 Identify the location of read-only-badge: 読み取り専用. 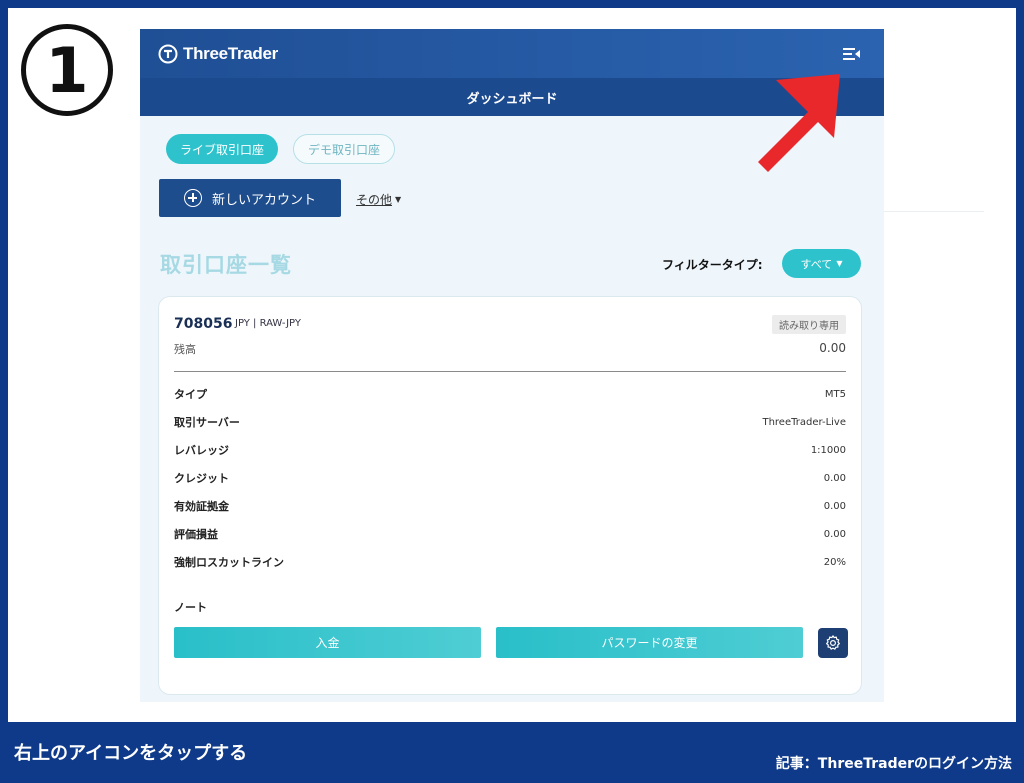
(809, 324).